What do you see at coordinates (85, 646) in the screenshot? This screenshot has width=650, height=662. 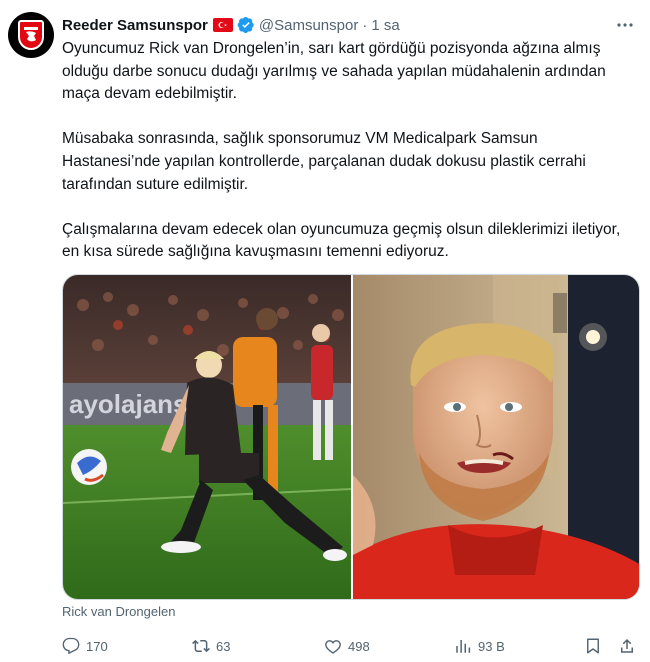 I see `reply-button: 170` at bounding box center [85, 646].